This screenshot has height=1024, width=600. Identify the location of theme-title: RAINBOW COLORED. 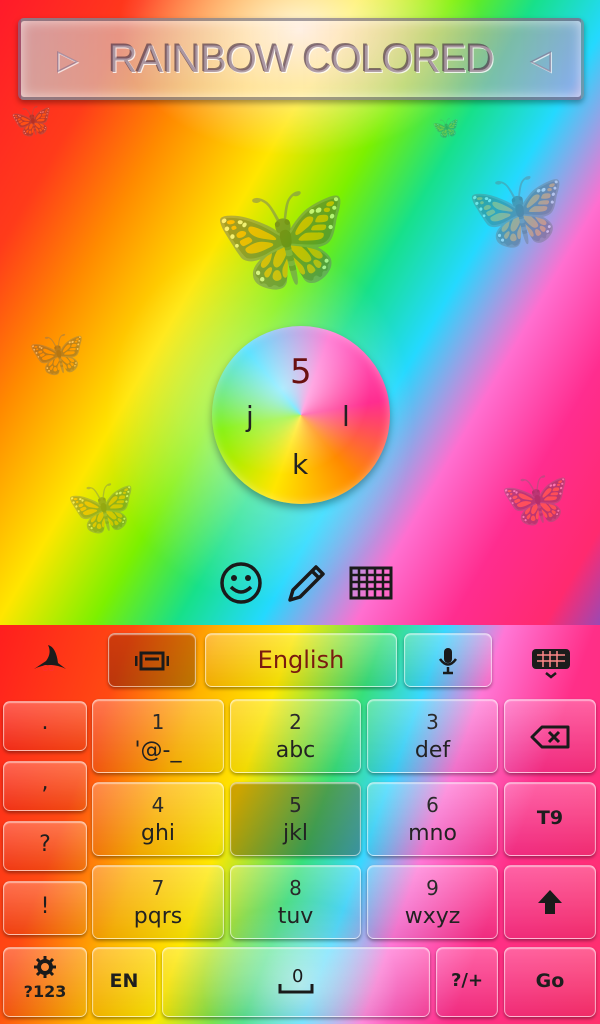
(301, 58).